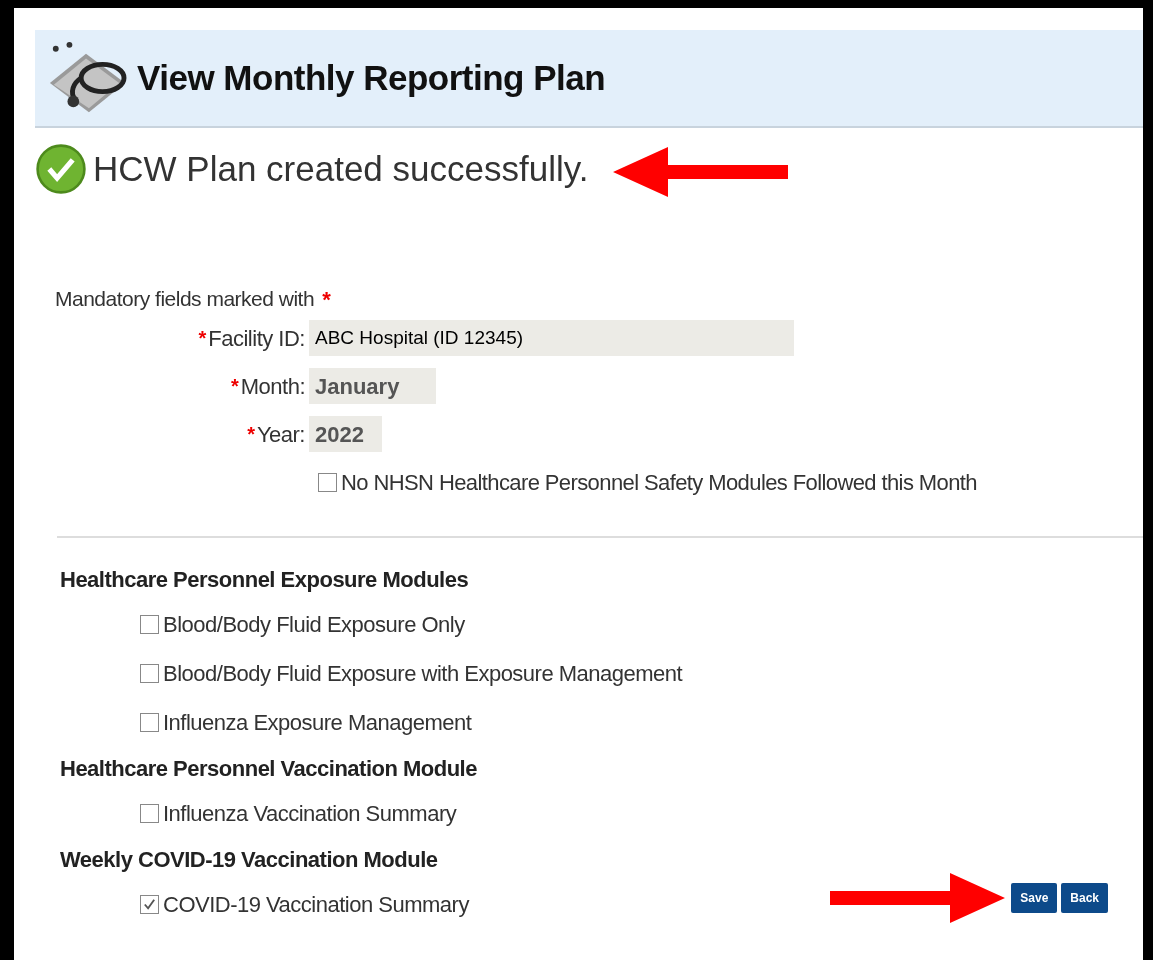  I want to click on mandatory-note: Mandatory fields marked with, so click(185, 299).